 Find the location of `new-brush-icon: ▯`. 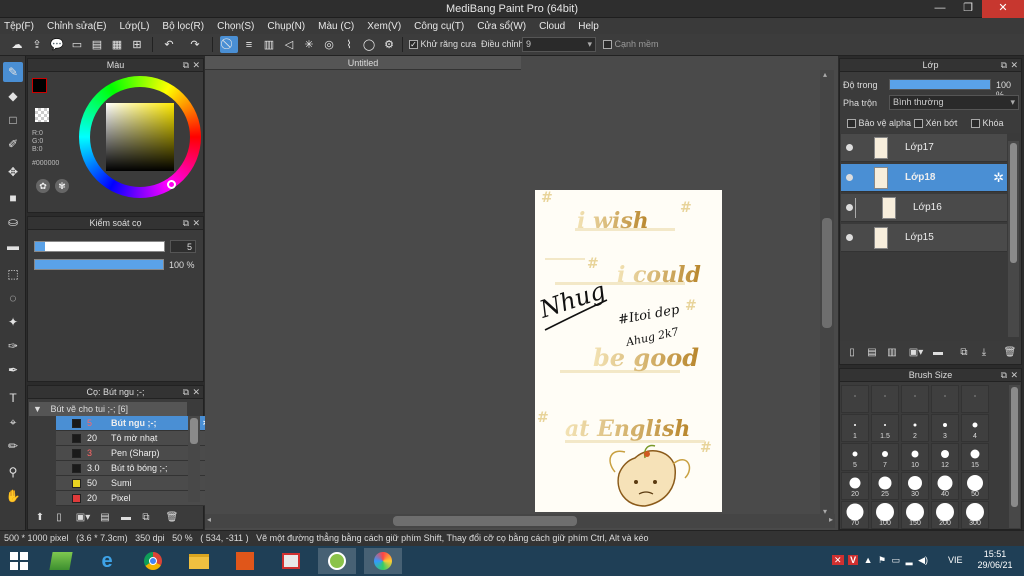

new-brush-icon: ▯ is located at coordinates (59, 518).